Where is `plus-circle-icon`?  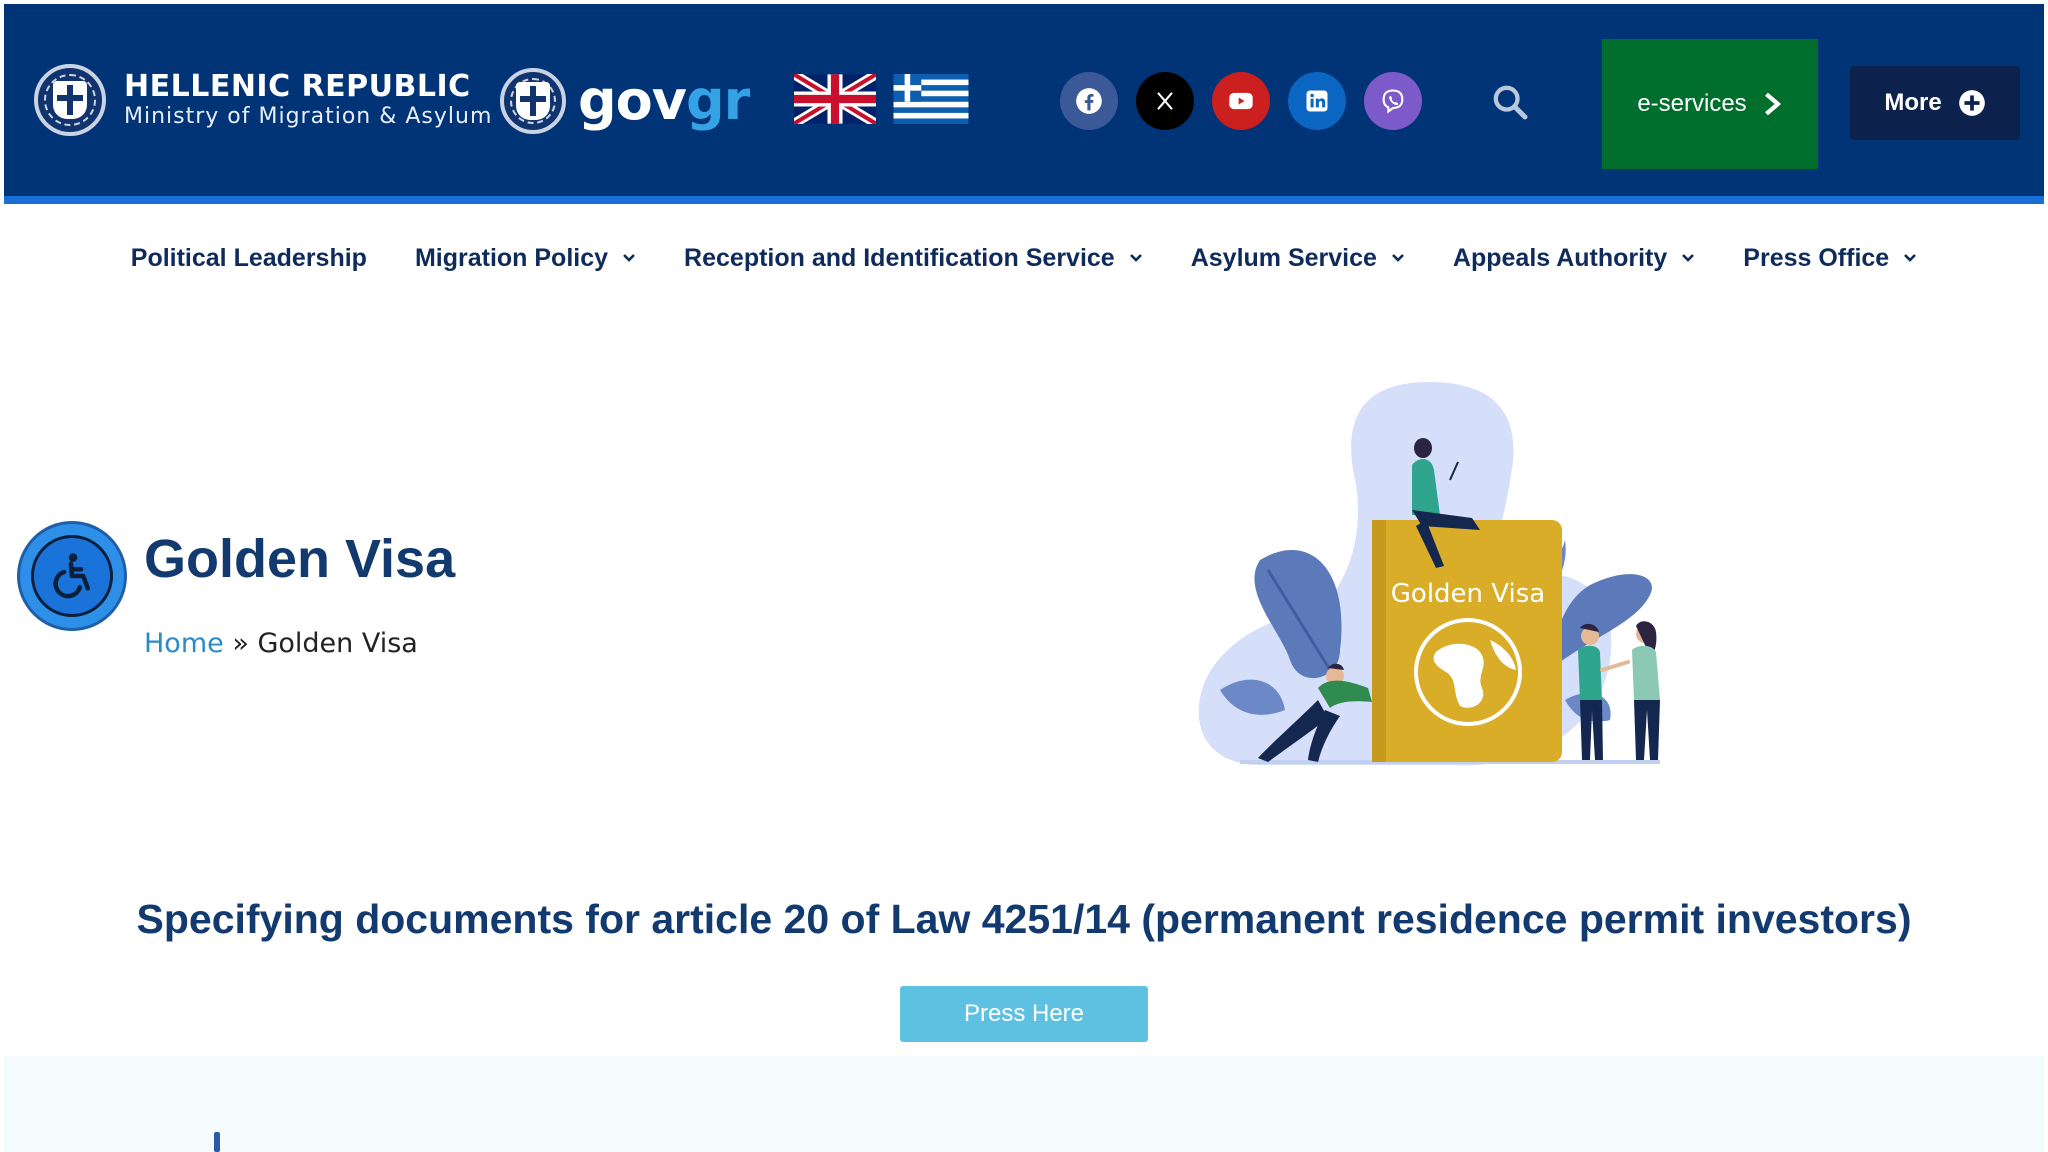 plus-circle-icon is located at coordinates (1971, 103).